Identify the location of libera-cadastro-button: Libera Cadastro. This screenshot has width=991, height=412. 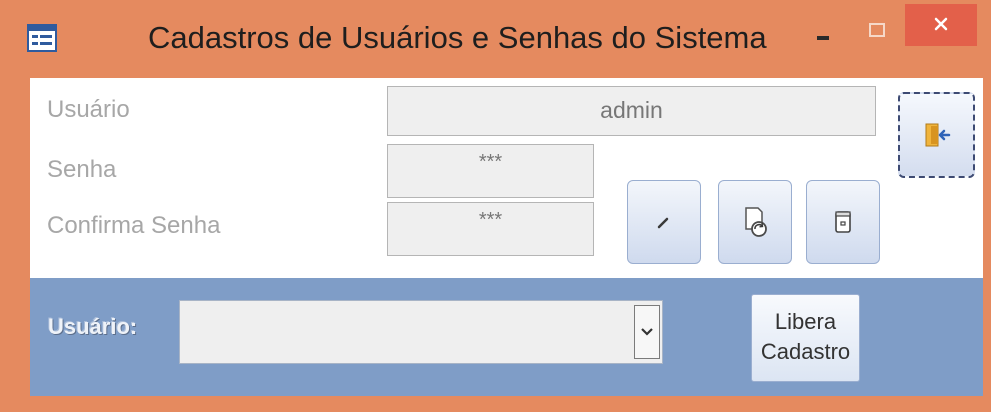
(805, 338).